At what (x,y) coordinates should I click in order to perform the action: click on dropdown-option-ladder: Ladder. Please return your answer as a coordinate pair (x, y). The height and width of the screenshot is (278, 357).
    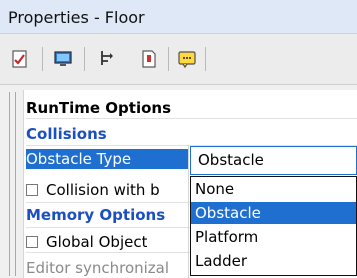
    Looking at the image, I should click on (273, 261).